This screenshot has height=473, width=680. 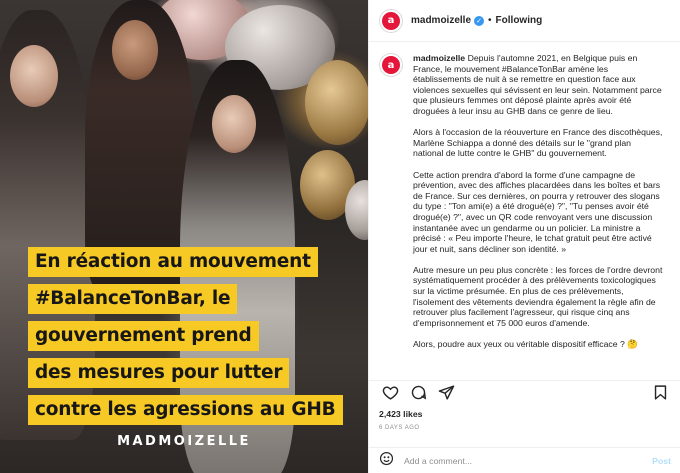 What do you see at coordinates (135, 50) in the screenshot?
I see `face-middle` at bounding box center [135, 50].